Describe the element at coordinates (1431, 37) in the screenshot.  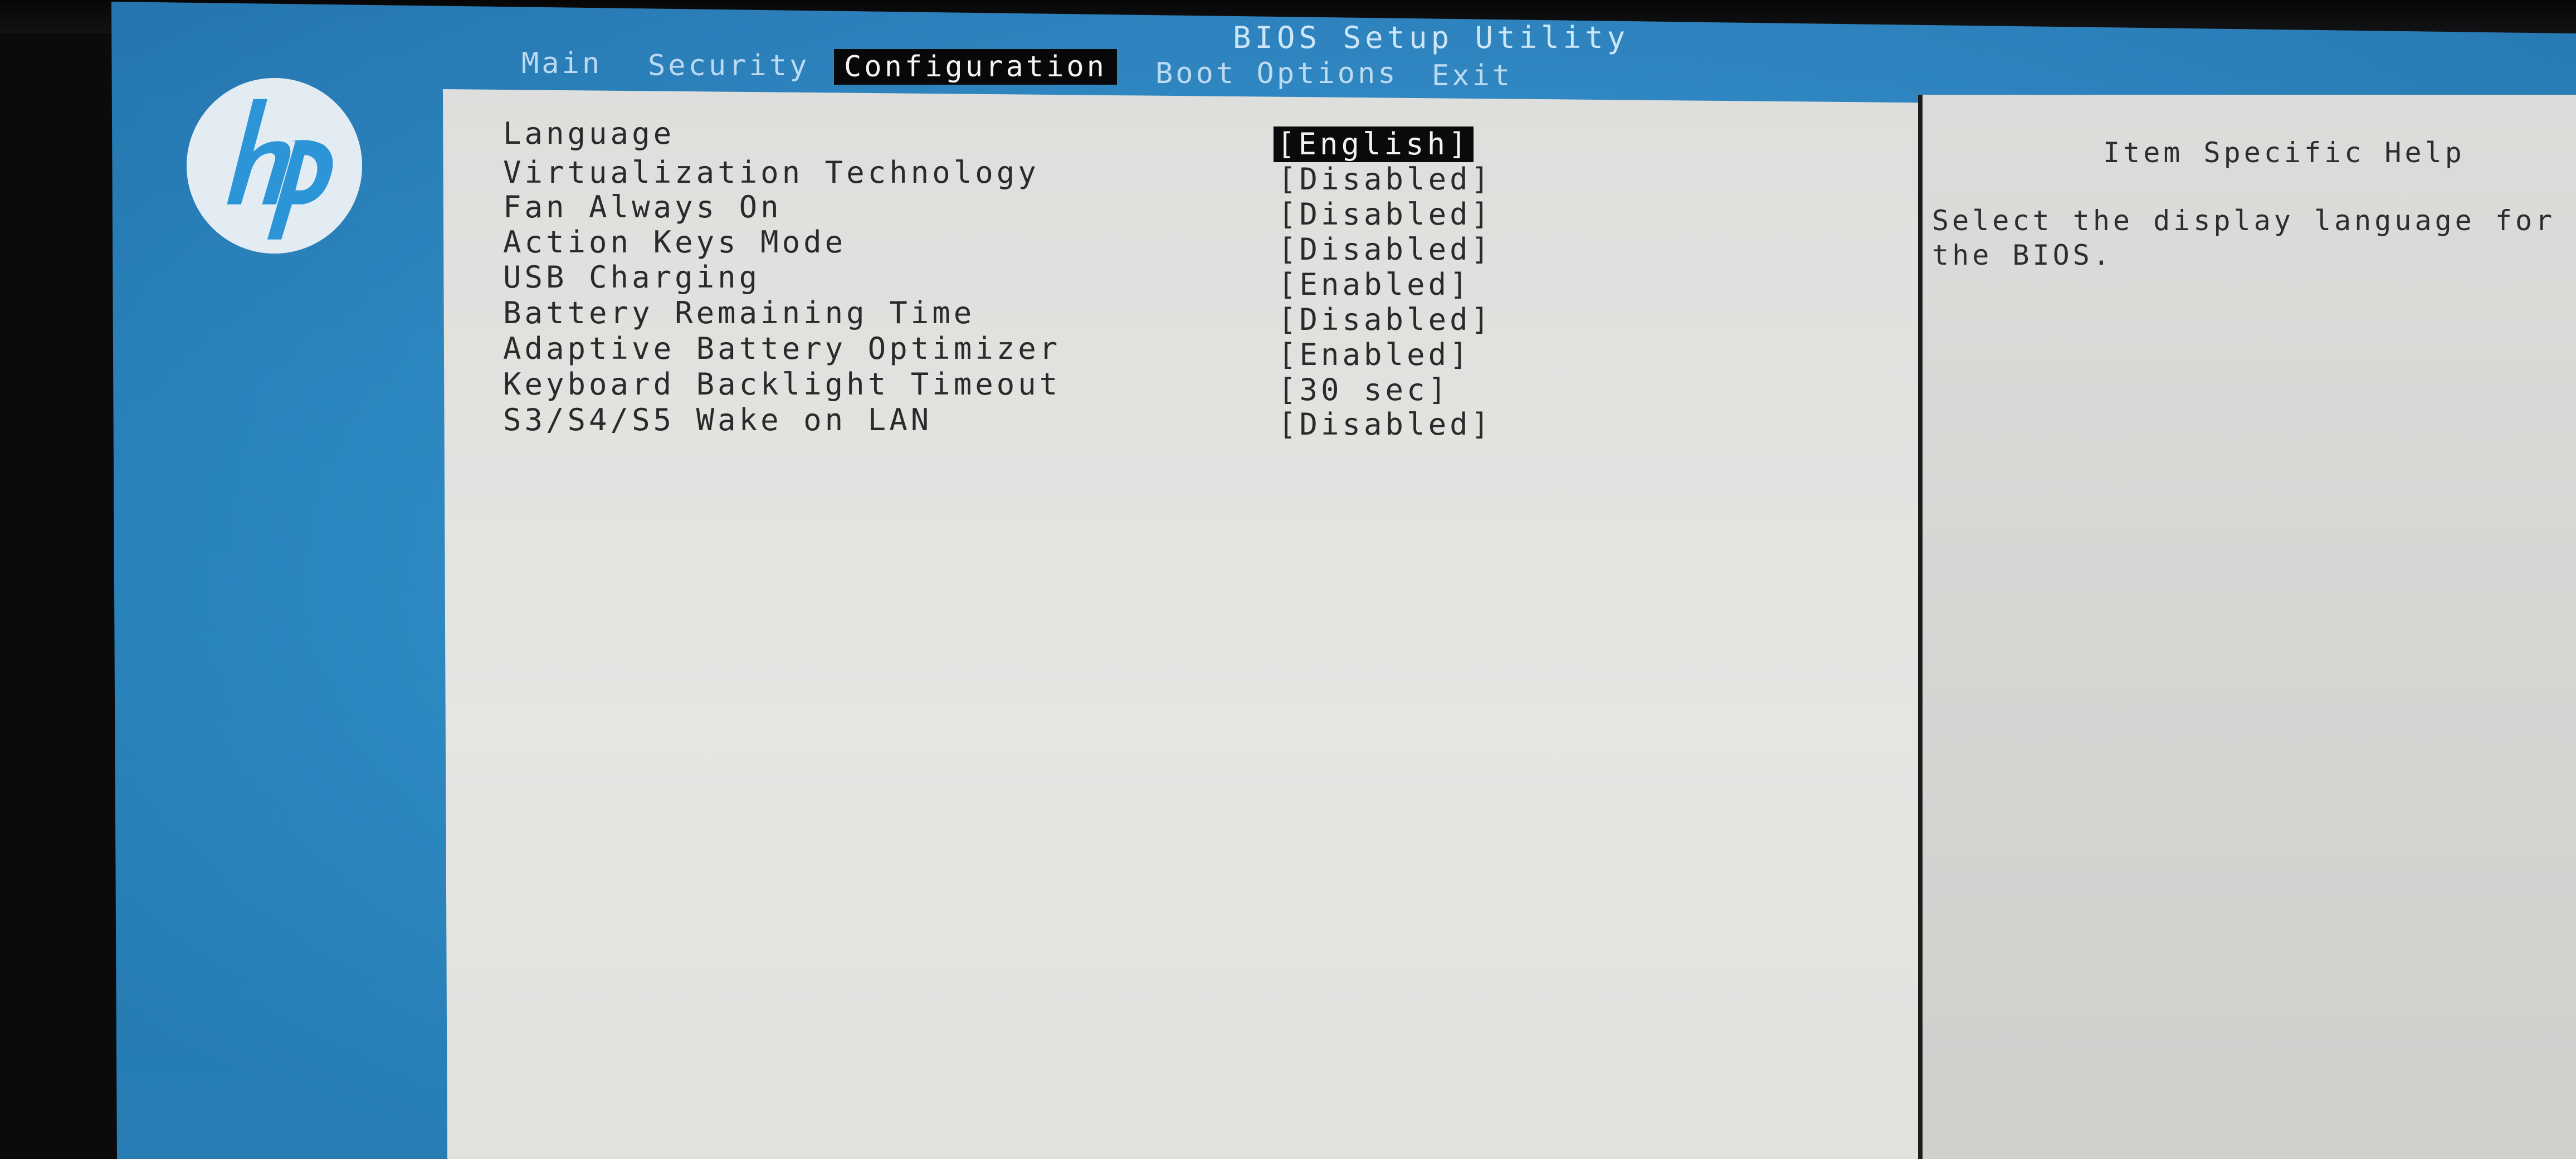
I see `bios-title: BIOS Setup Utility` at that location.